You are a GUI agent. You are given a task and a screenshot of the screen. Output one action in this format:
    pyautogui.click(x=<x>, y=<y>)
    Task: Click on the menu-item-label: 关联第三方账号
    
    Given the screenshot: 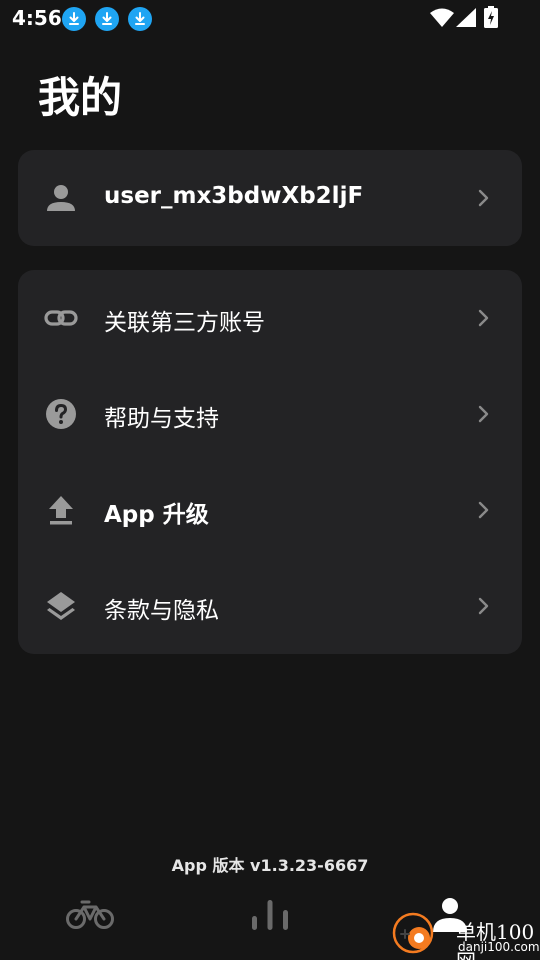 What is the action you would take?
    pyautogui.click(x=184, y=323)
    